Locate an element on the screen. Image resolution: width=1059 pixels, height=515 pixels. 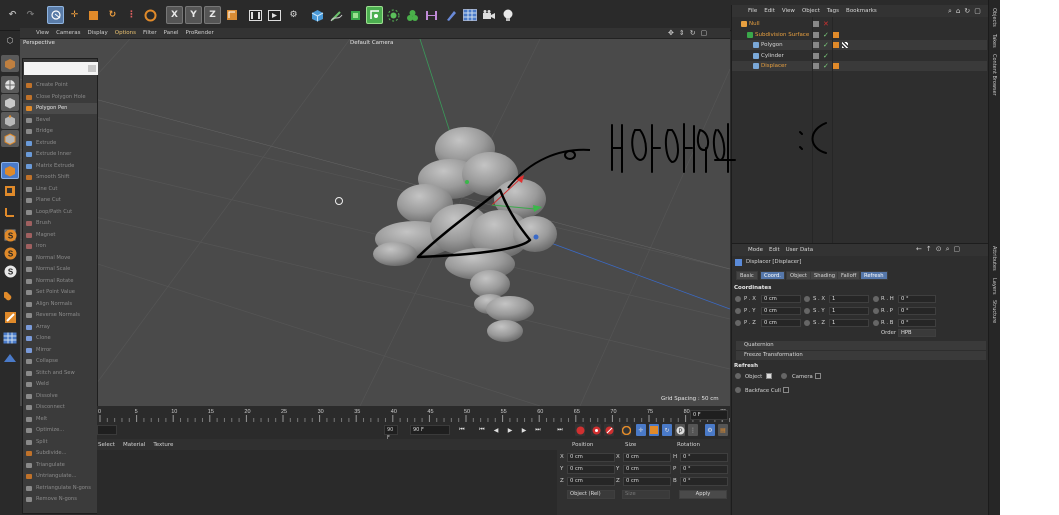
go-to-start-icon: ⏮ is located at coordinates (462, 430).